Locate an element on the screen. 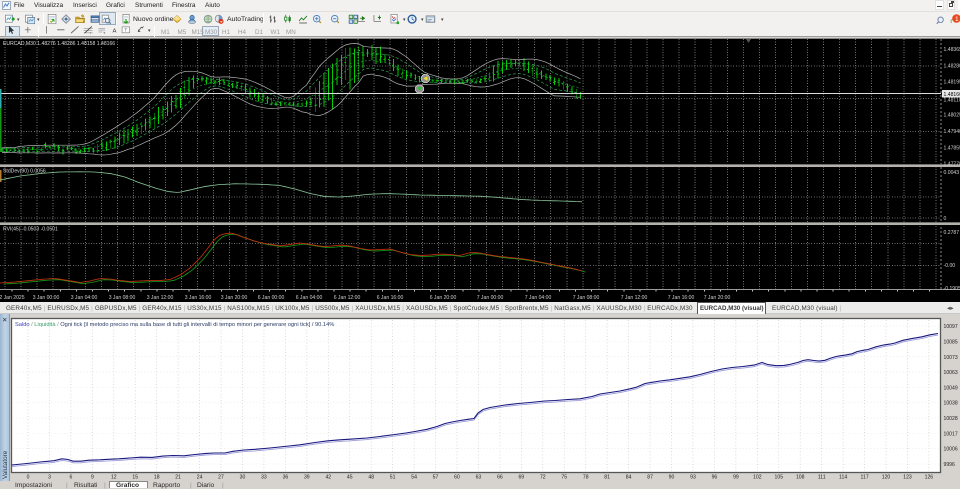 Image resolution: width=960 pixels, height=489 pixels. svg-text: 108 is located at coordinates (800, 478).